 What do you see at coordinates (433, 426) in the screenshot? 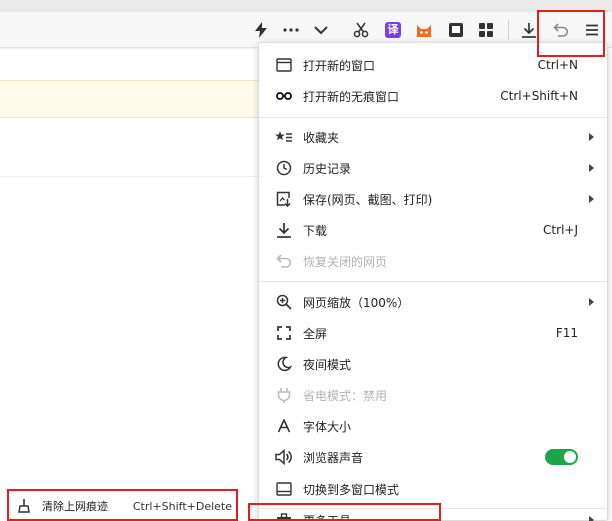
I see `menu-item-font-size: 字体大小` at bounding box center [433, 426].